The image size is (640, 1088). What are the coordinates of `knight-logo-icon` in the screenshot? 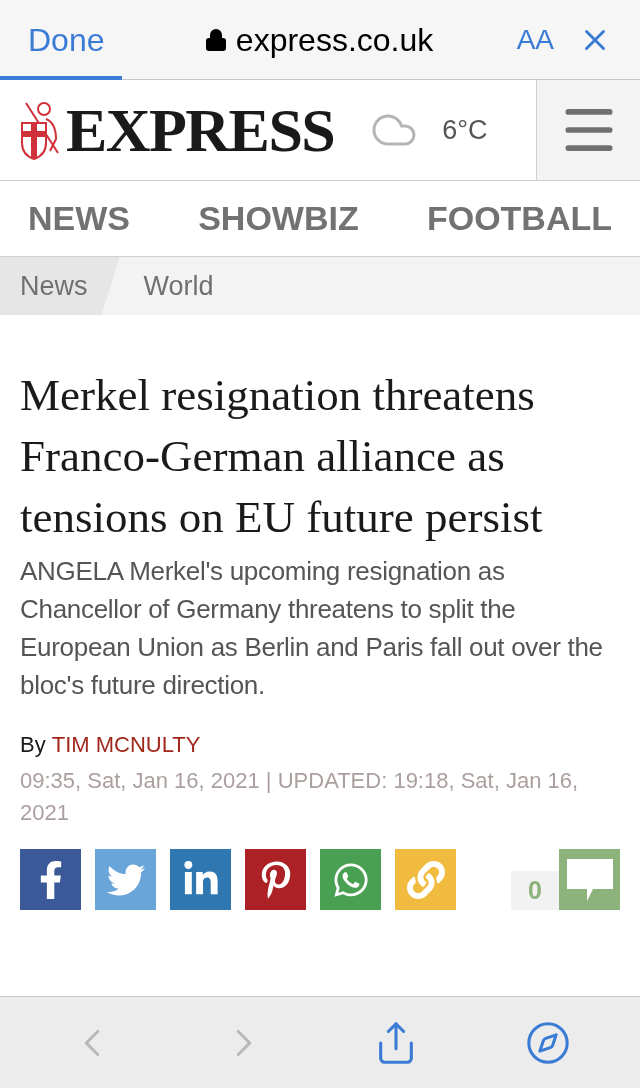 It's located at (41, 130).